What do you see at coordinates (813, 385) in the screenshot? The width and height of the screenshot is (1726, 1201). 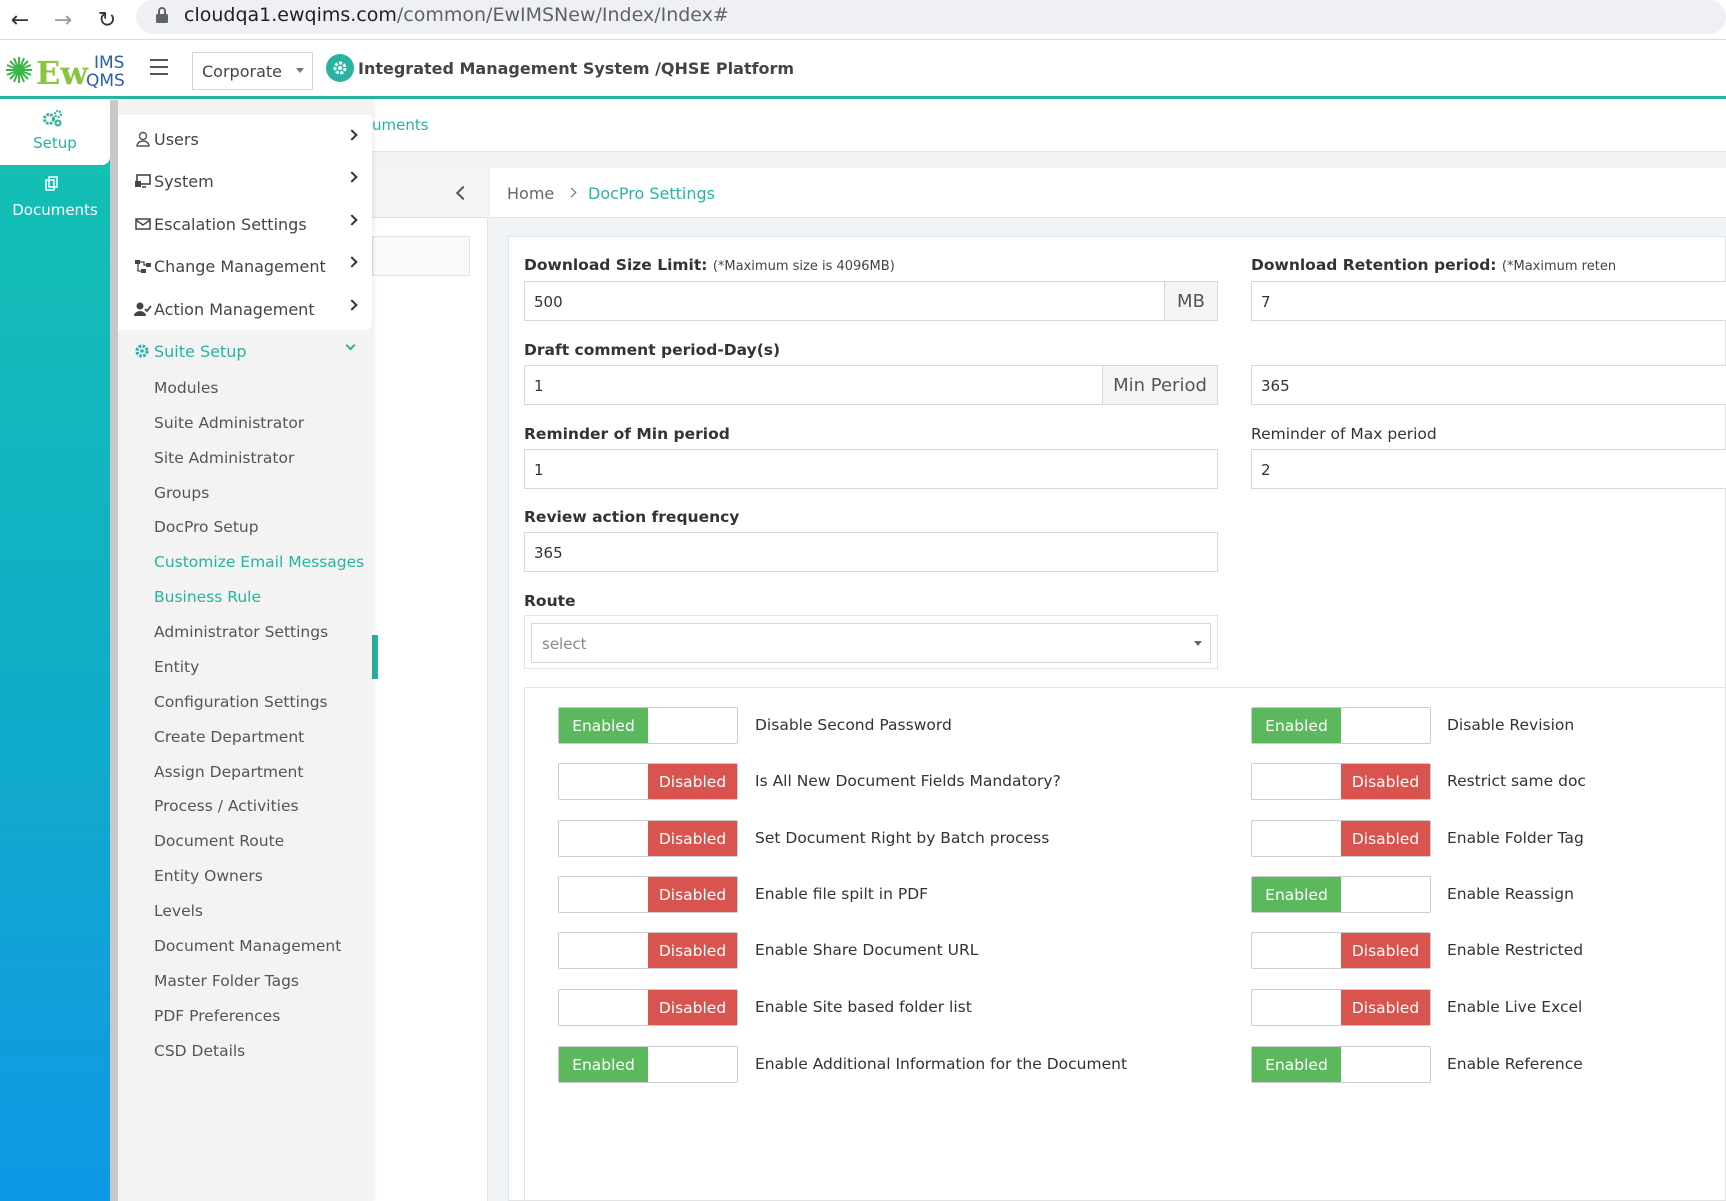 I see `draft-min-input: 1` at bounding box center [813, 385].